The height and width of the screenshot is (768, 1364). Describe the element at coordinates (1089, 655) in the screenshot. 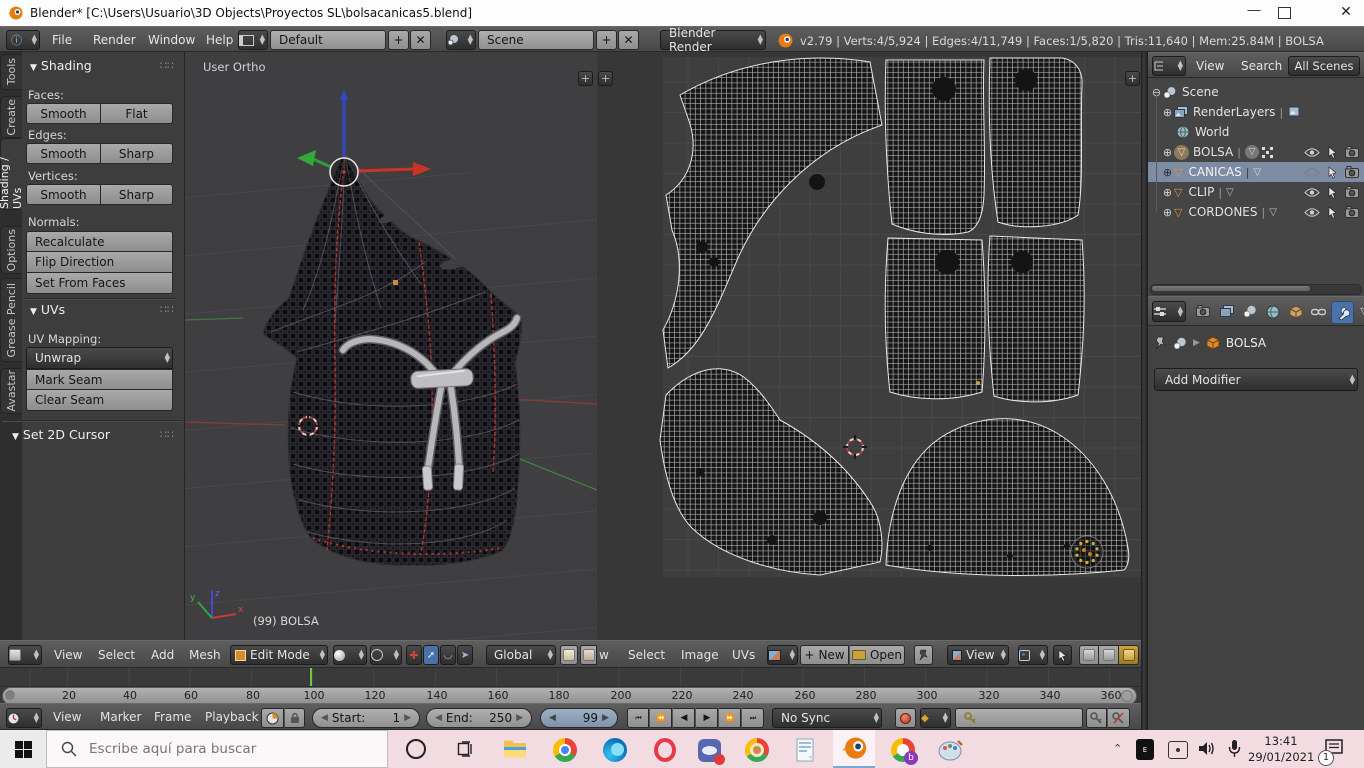

I see `uv-select-vertex-button` at that location.